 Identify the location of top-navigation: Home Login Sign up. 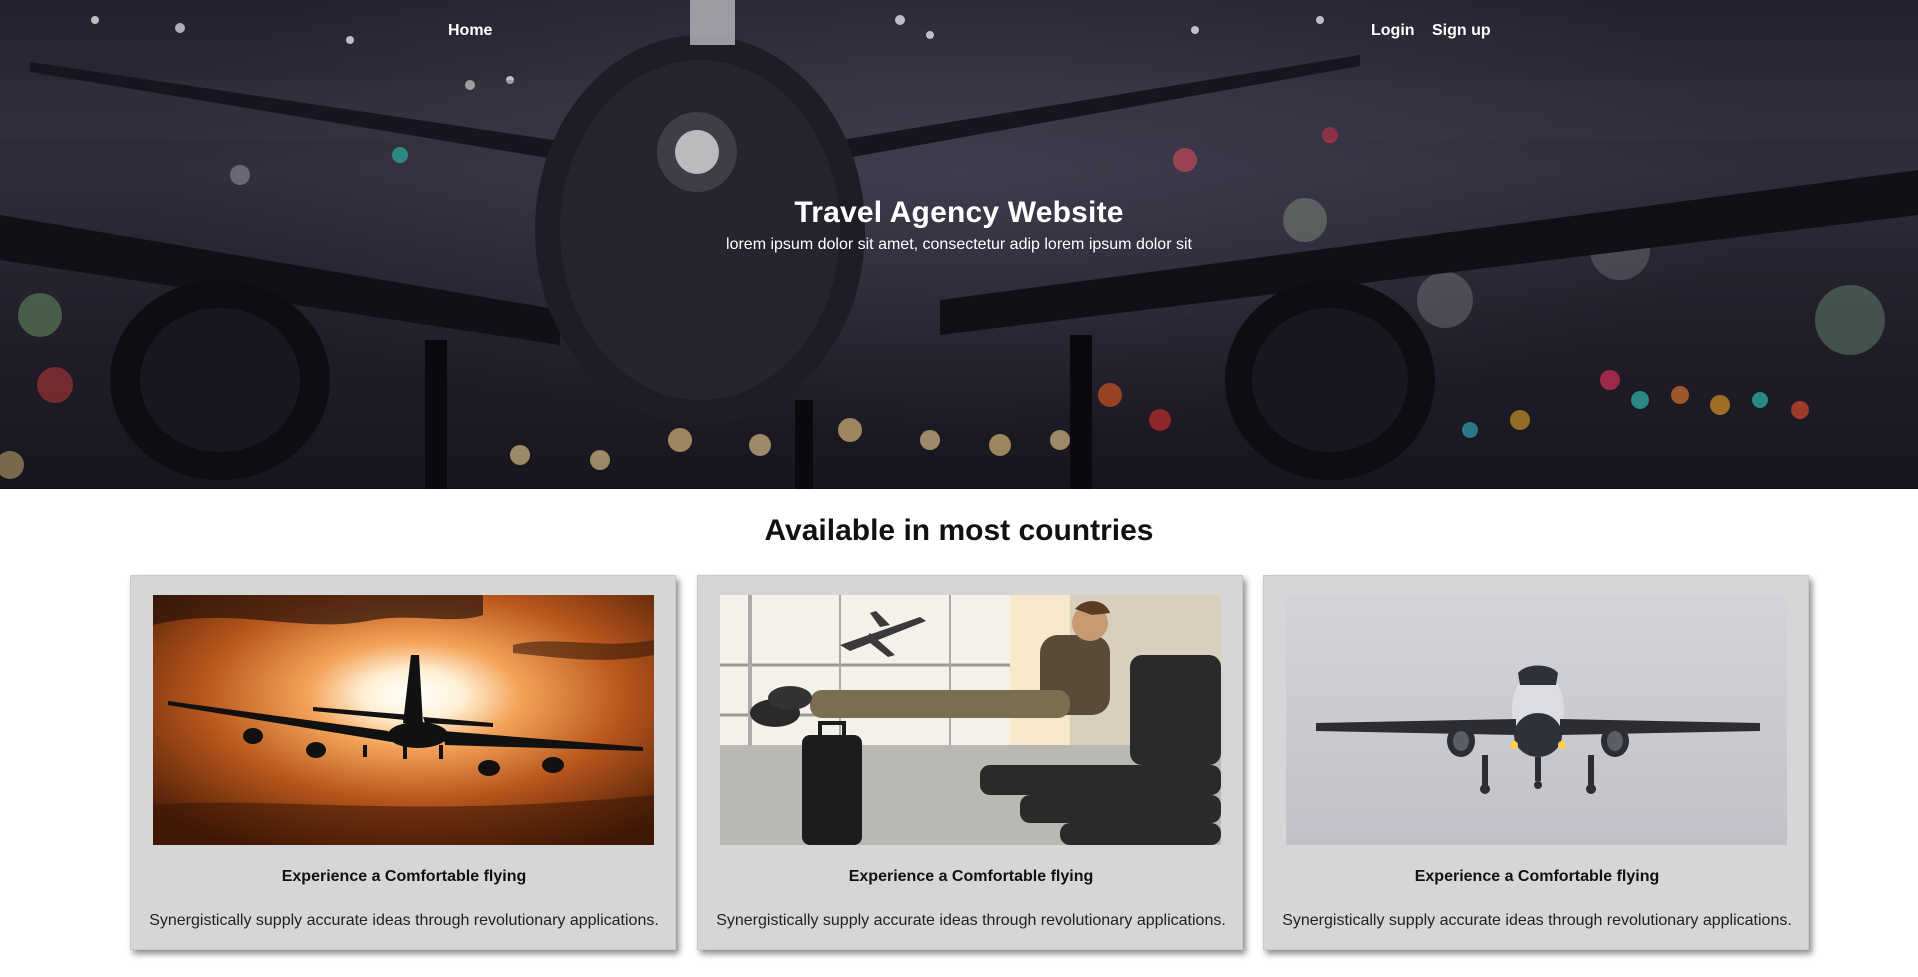
(959, 32).